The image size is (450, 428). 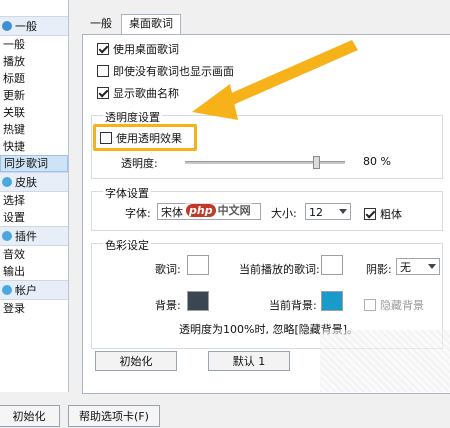 What do you see at coordinates (328, 211) in the screenshot?
I see `font-size-select: 12` at bounding box center [328, 211].